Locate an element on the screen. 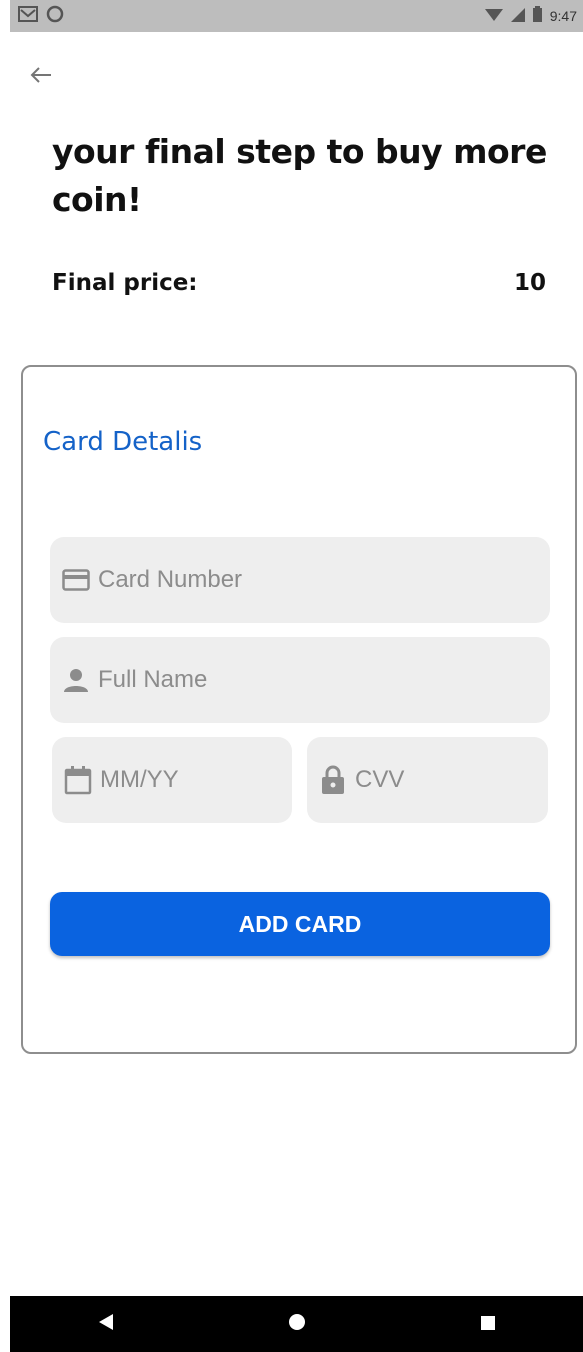 This screenshot has width=583, height=1352. page-title: your final step to buy more coin! is located at coordinates (299, 175).